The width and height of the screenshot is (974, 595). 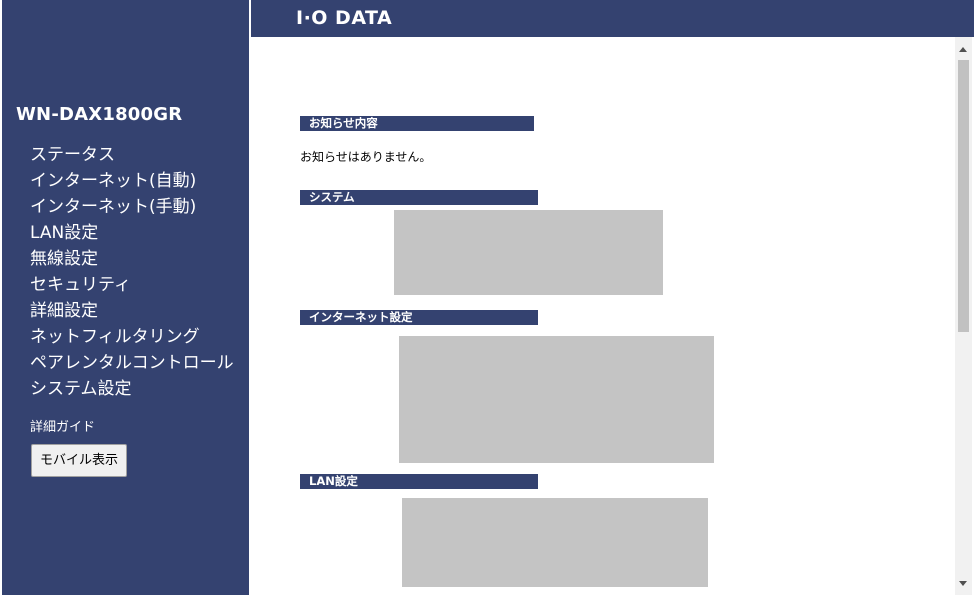 What do you see at coordinates (132, 156) in the screenshot?
I see `sidebar-item-status: ステータス` at bounding box center [132, 156].